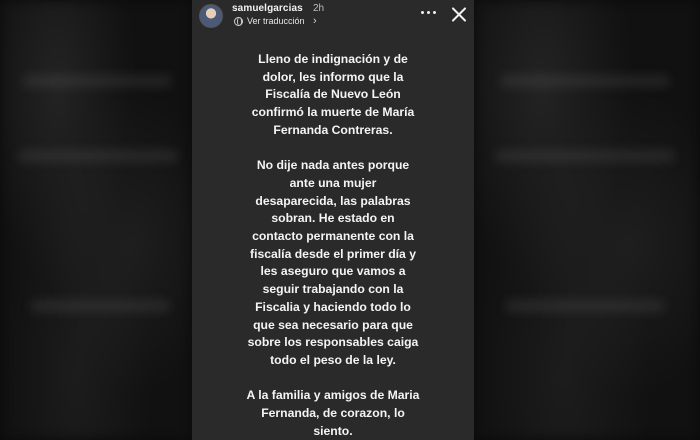  I want to click on text-line: desaparecida, las palabras, so click(333, 200).